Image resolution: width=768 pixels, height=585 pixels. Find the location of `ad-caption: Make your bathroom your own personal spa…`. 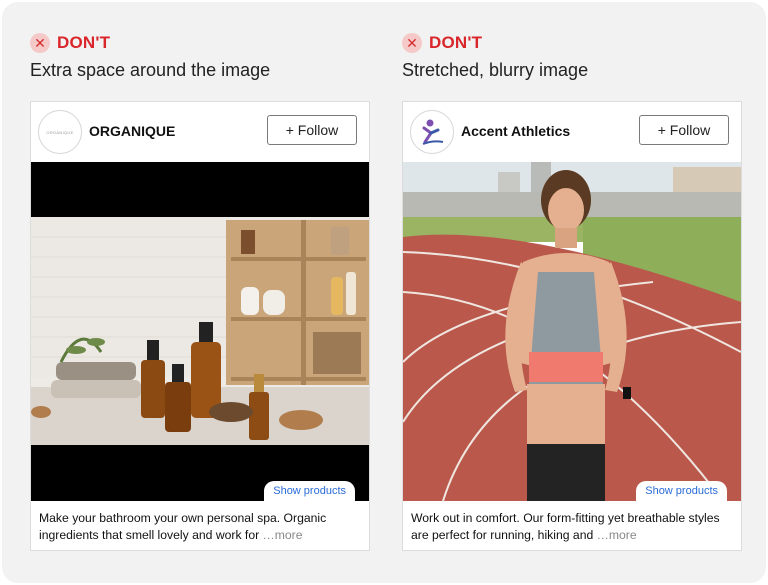

ad-caption: Make your bathroom your own personal spa… is located at coordinates (200, 527).